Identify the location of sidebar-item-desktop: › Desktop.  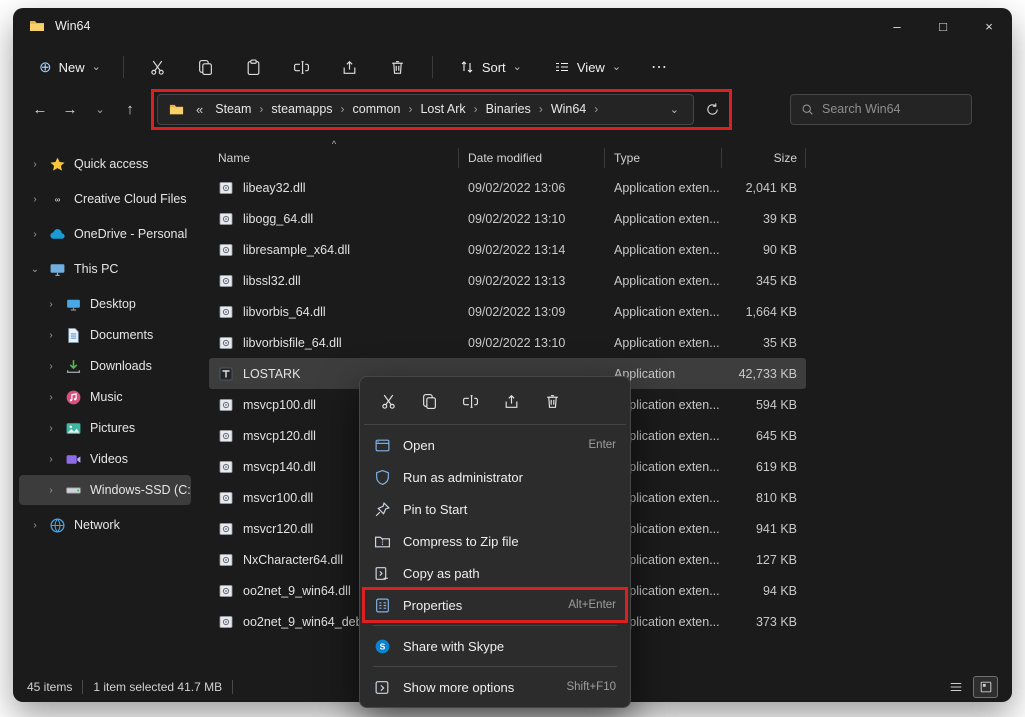
(105, 304).